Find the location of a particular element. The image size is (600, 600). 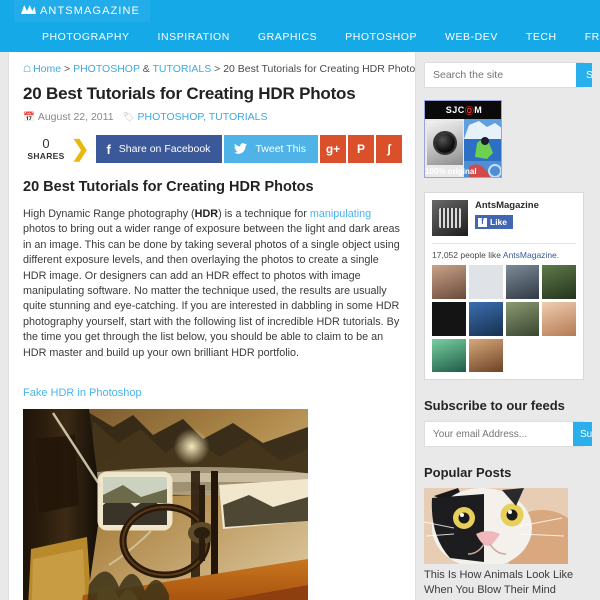

stumbleupon-icon: ʃ is located at coordinates (389, 149).